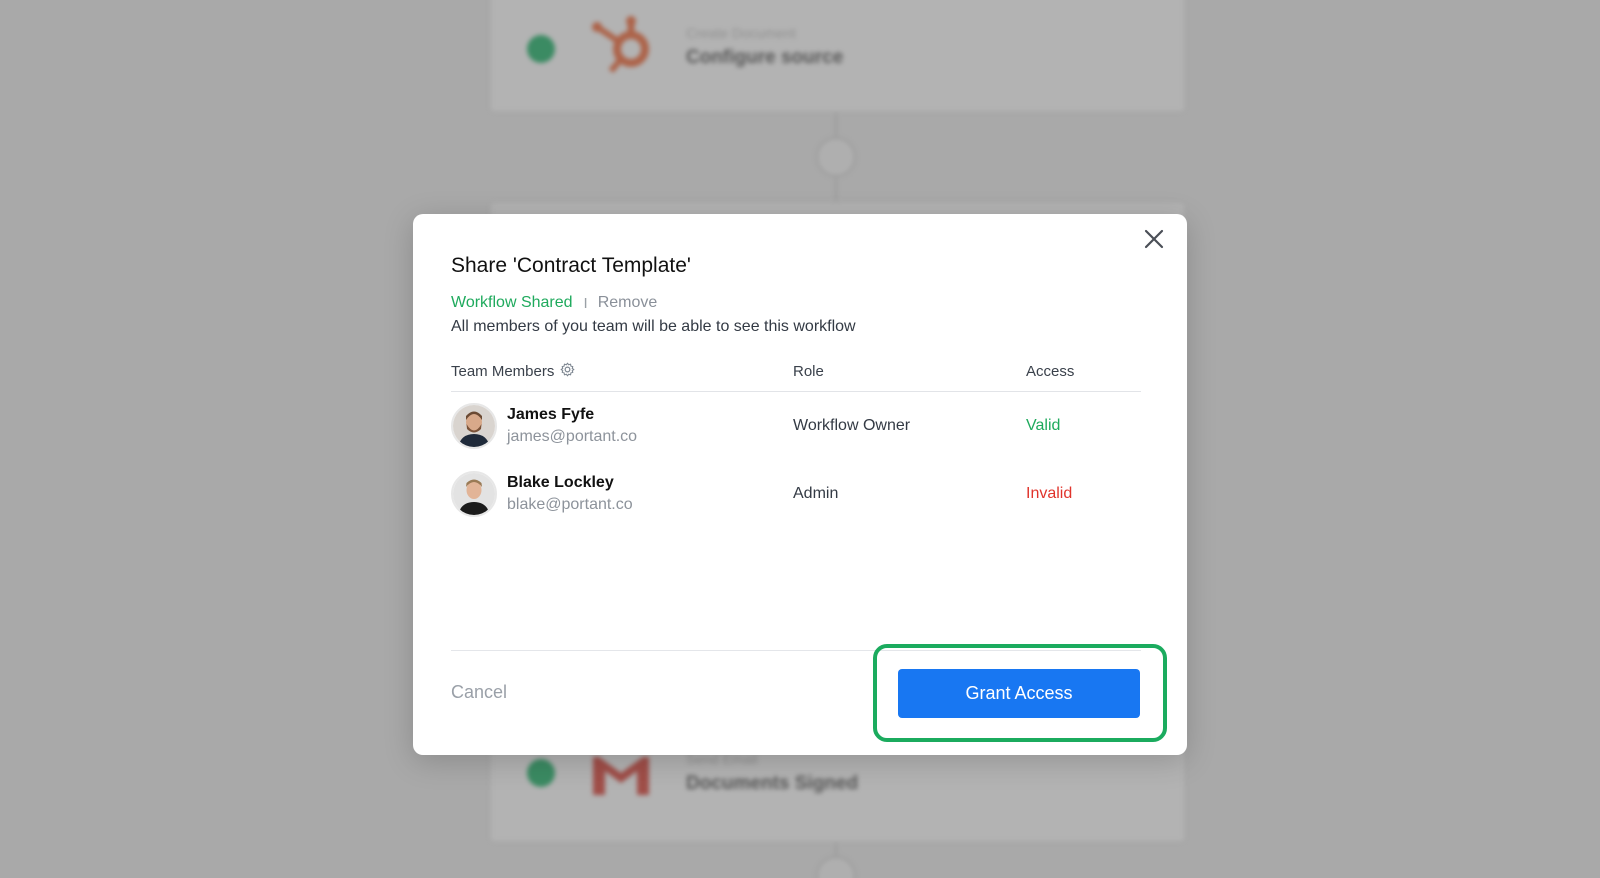  What do you see at coordinates (816, 493) in the screenshot?
I see `member-role: Admin` at bounding box center [816, 493].